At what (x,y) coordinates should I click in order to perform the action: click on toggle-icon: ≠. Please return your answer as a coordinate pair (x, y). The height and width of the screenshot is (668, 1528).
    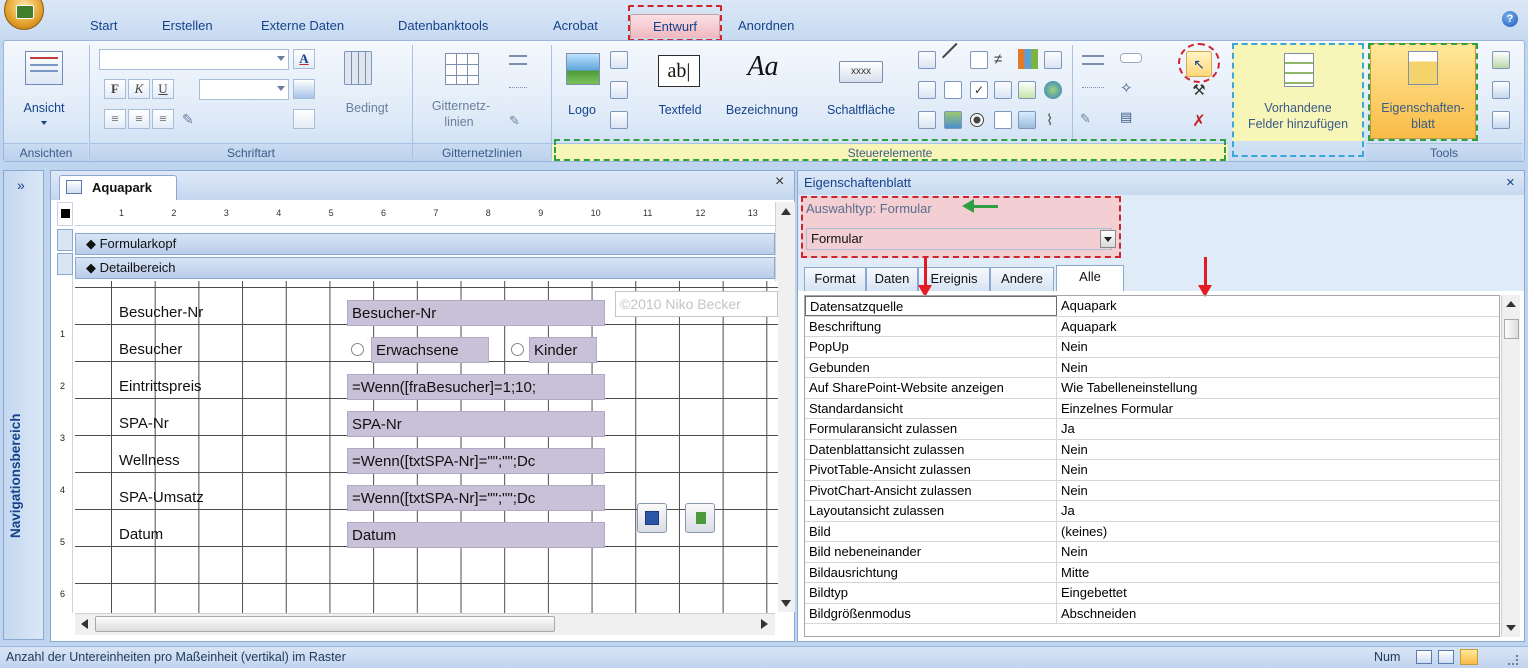
    Looking at the image, I should click on (1003, 60).